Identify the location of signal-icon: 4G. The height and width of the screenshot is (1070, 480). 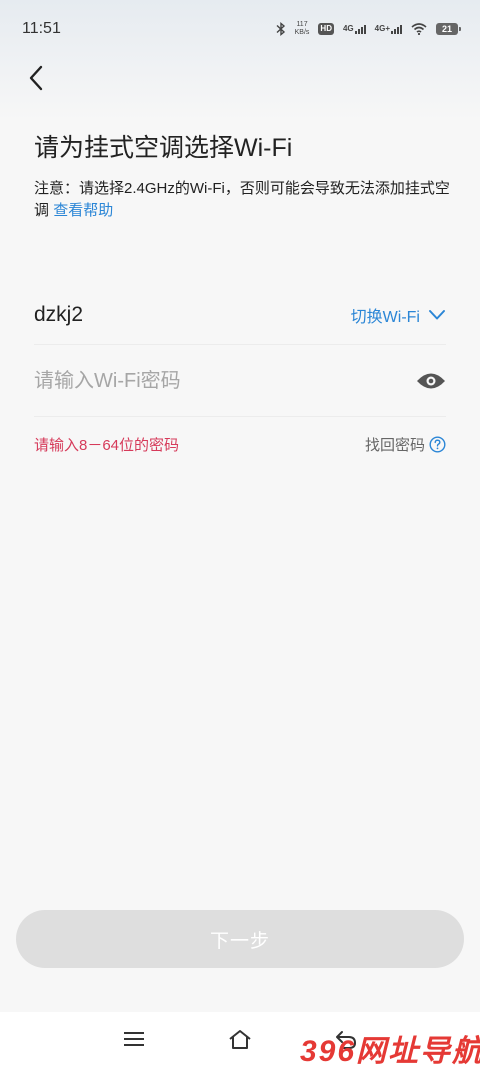
(354, 29).